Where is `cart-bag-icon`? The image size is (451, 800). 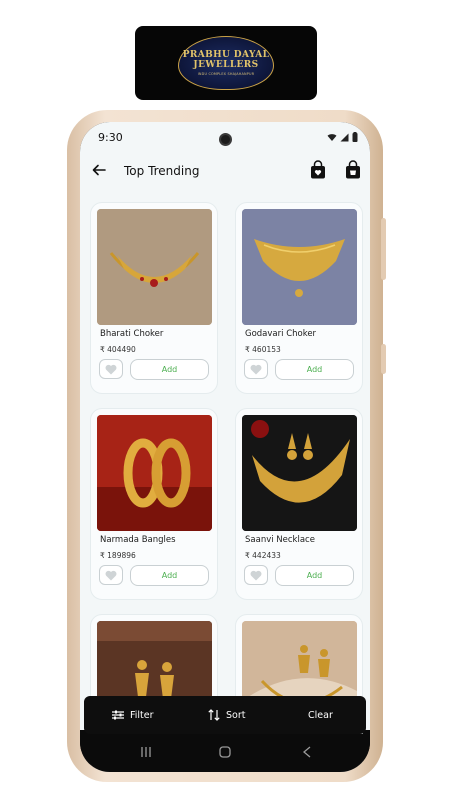
cart-bag-icon is located at coordinates (353, 170).